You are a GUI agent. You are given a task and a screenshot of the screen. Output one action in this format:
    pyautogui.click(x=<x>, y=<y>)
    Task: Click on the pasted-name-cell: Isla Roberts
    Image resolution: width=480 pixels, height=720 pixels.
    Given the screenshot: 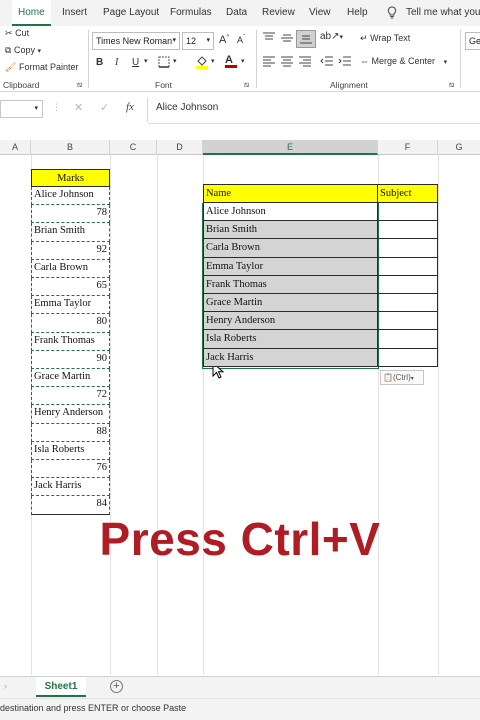 What is the action you would take?
    pyautogui.click(x=290, y=339)
    